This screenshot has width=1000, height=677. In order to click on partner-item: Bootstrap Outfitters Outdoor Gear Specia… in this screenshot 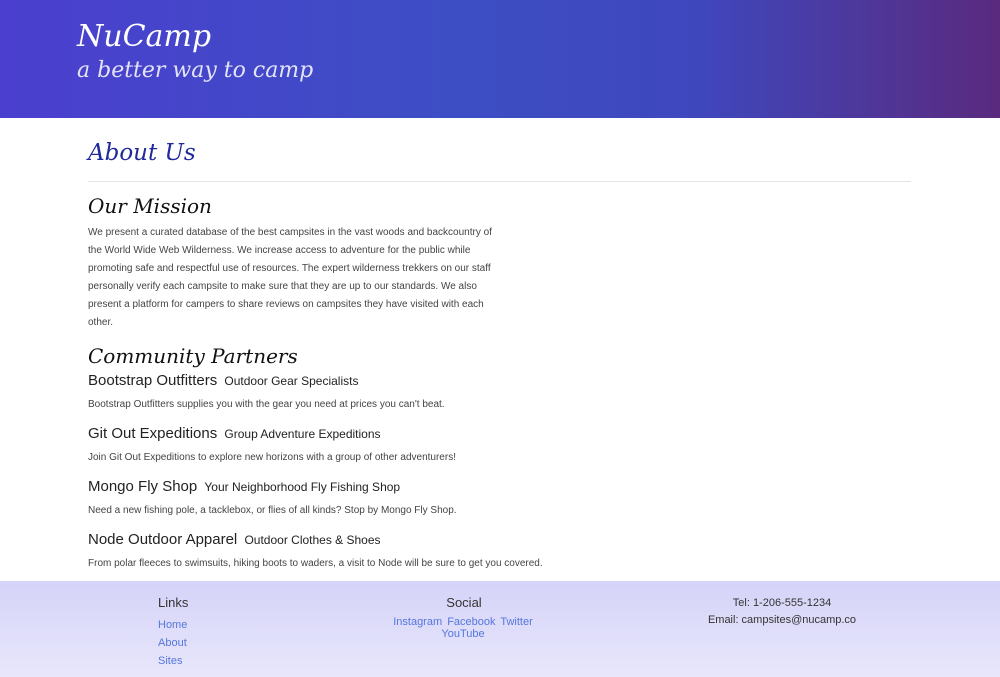, I will do `click(500, 392)`.